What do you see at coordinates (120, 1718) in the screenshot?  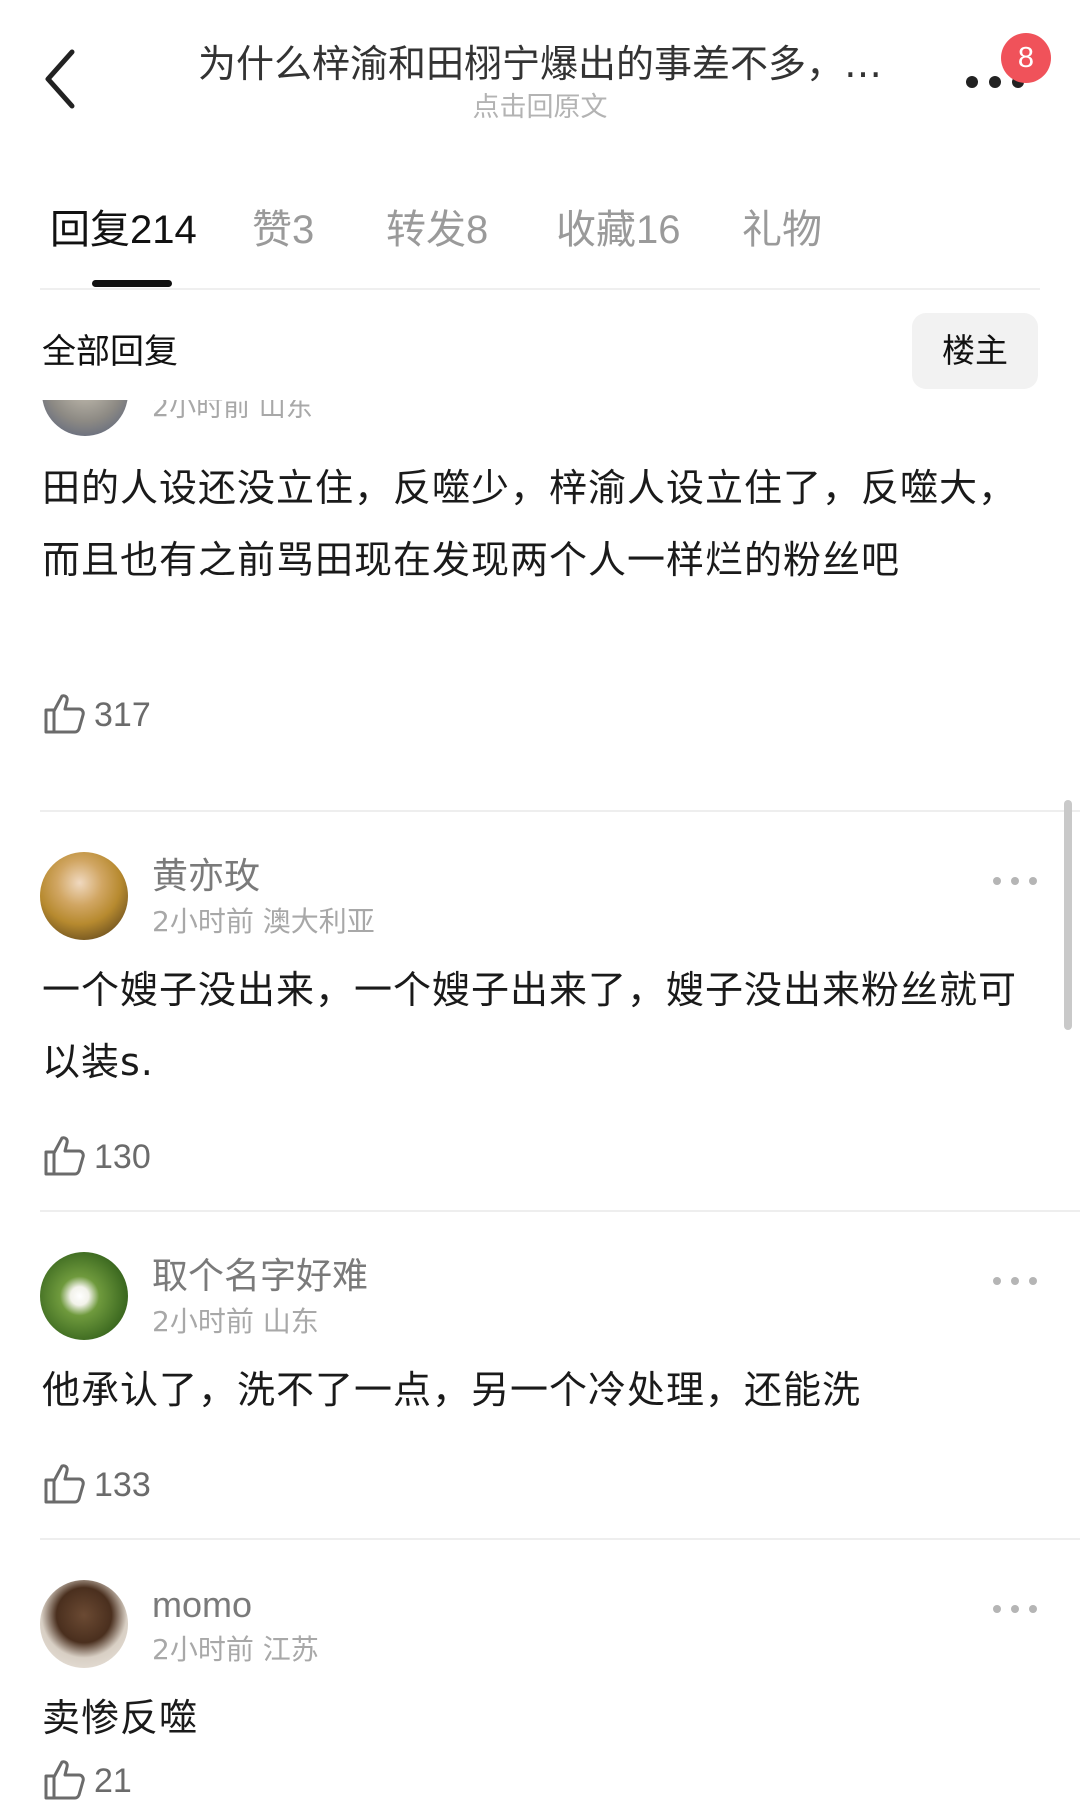 I see `comment-text: 卖惨反噬` at bounding box center [120, 1718].